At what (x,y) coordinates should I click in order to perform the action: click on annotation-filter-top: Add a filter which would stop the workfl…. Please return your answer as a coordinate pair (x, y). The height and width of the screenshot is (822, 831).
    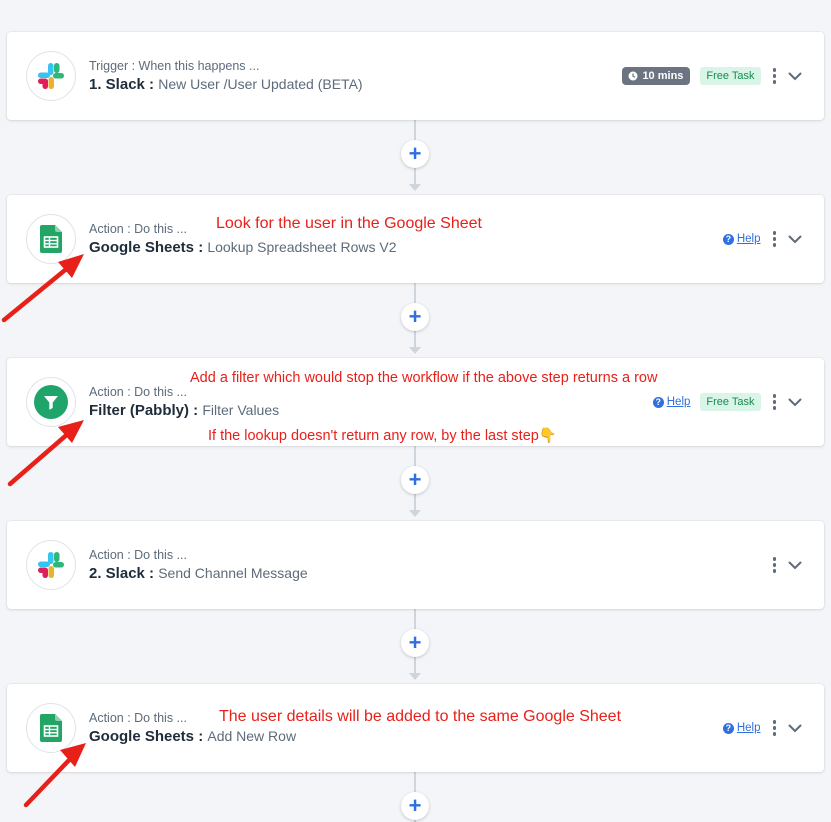
    Looking at the image, I should click on (424, 378).